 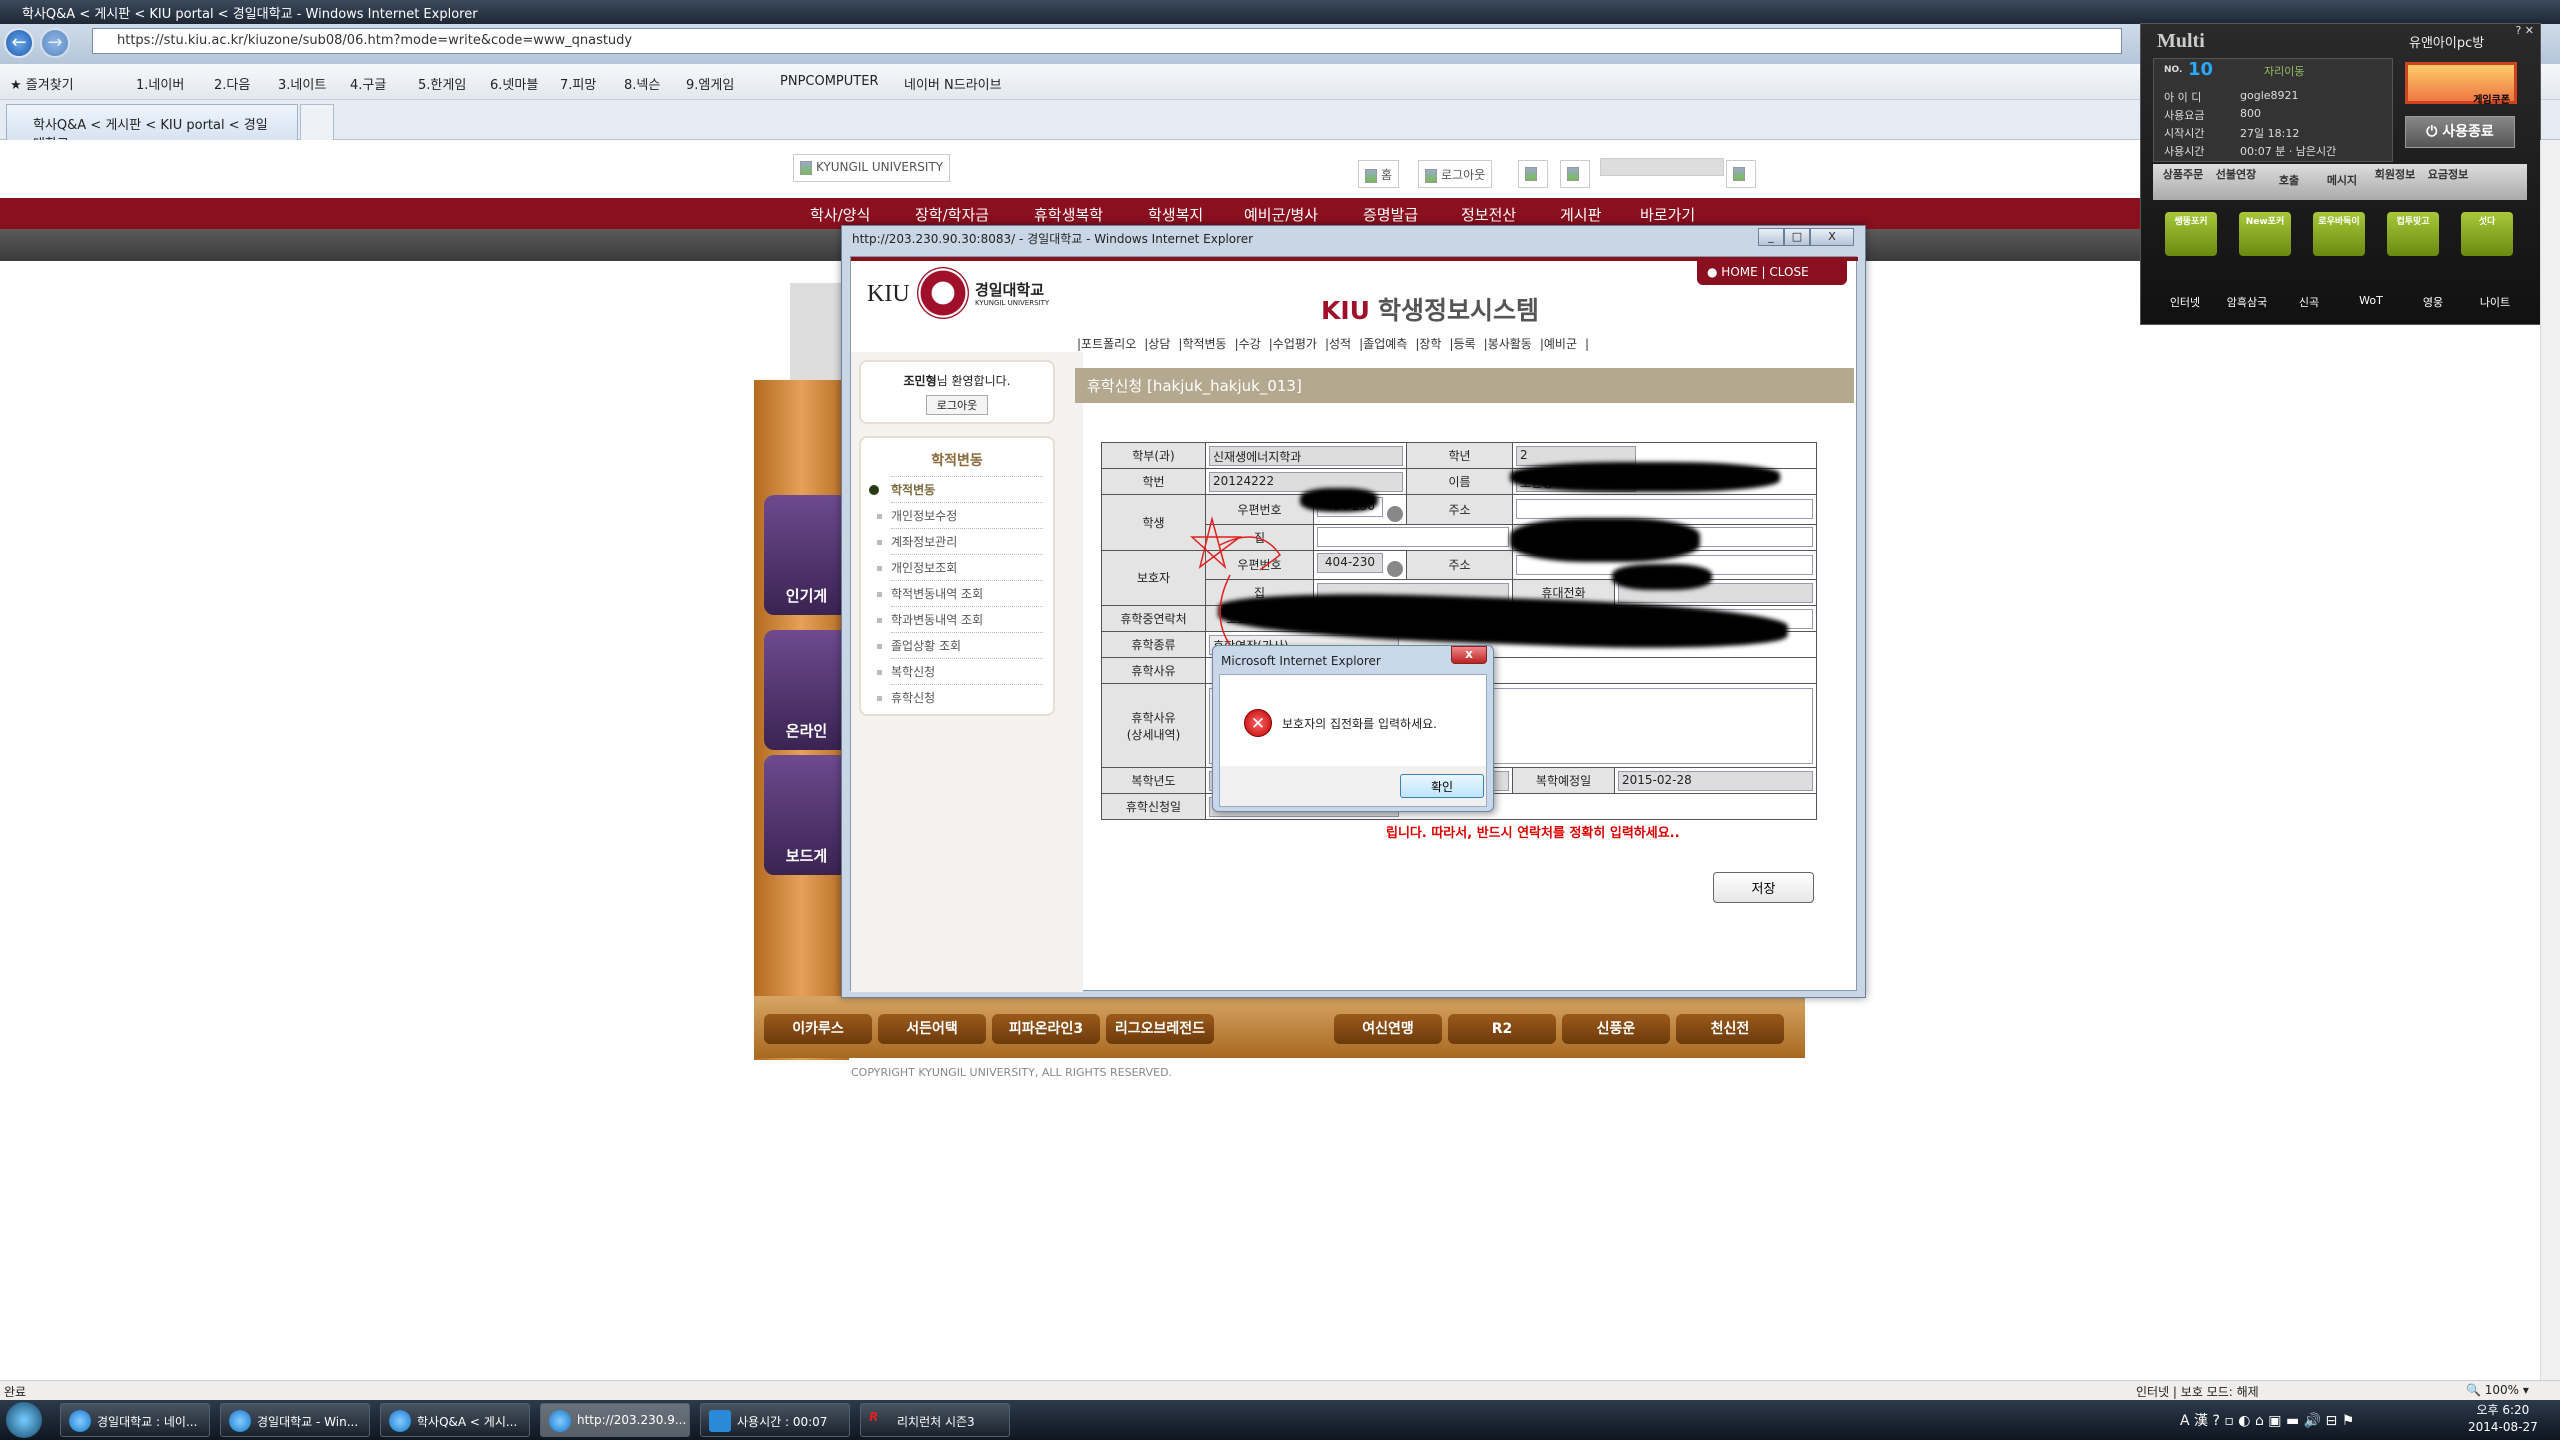 What do you see at coordinates (1502, 1029) in the screenshot?
I see `game-item: R2` at bounding box center [1502, 1029].